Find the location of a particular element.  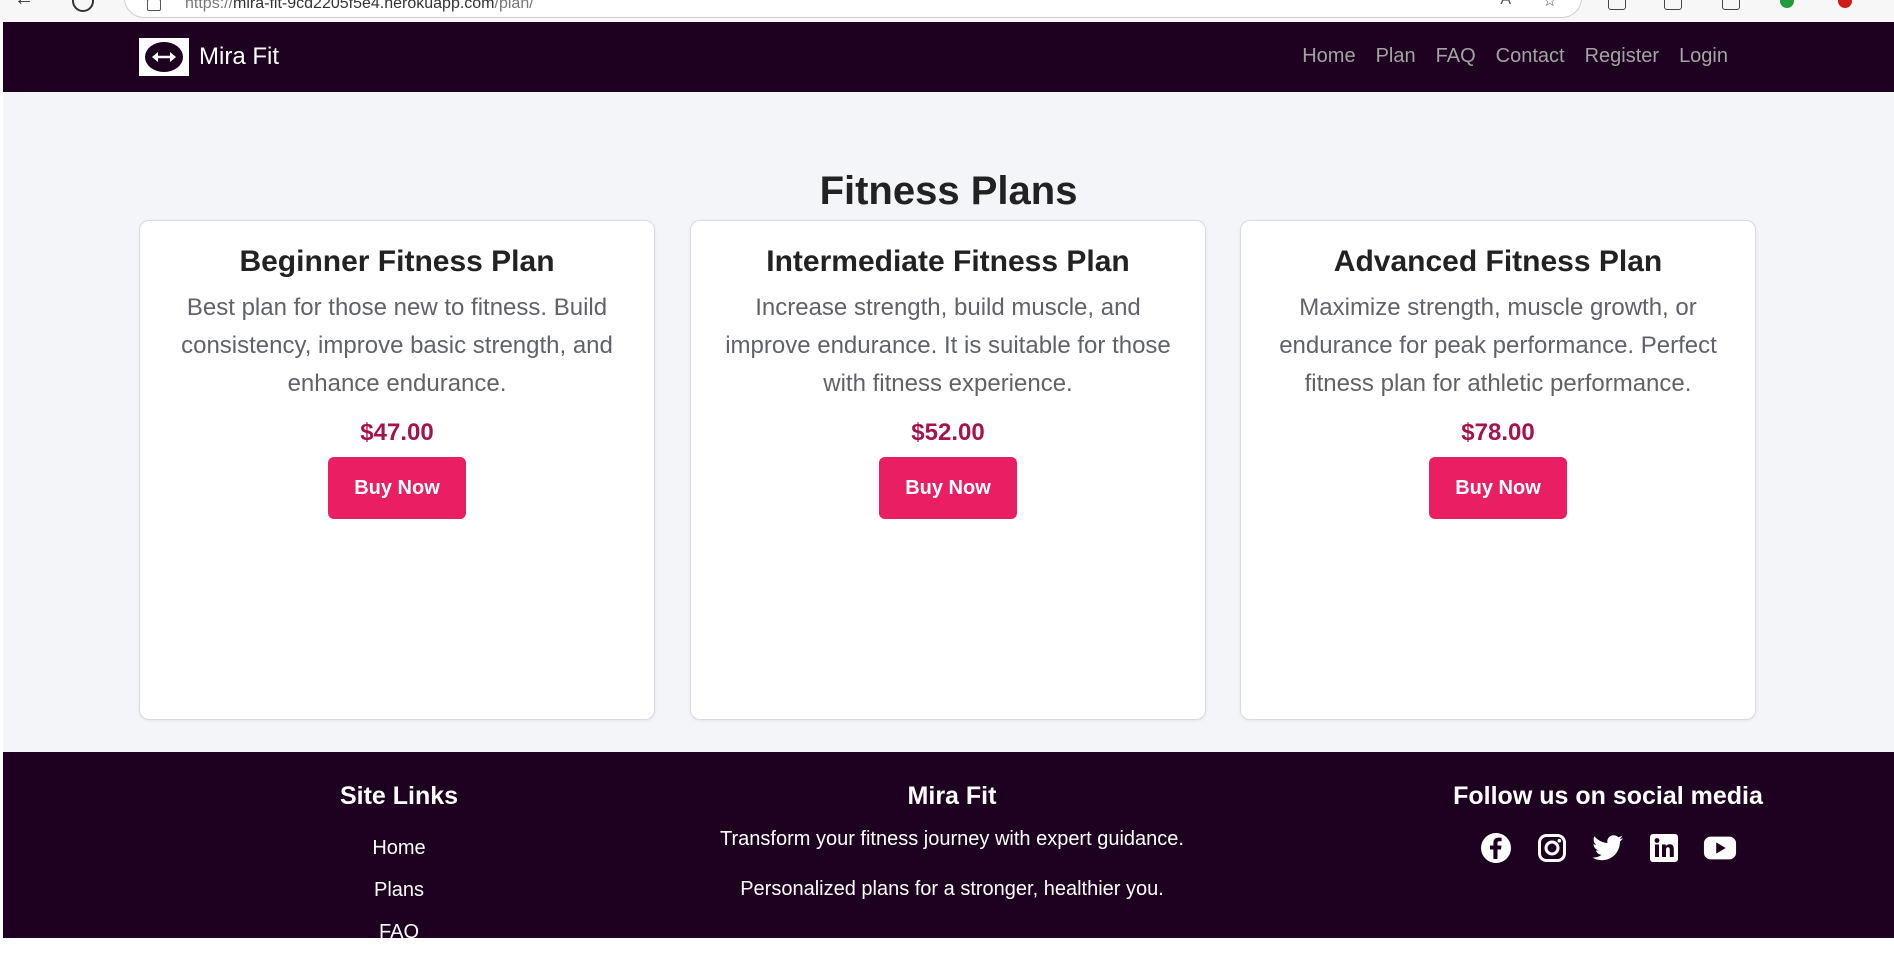

plan-title: Advanced Fitness Plan is located at coordinates (1498, 261).